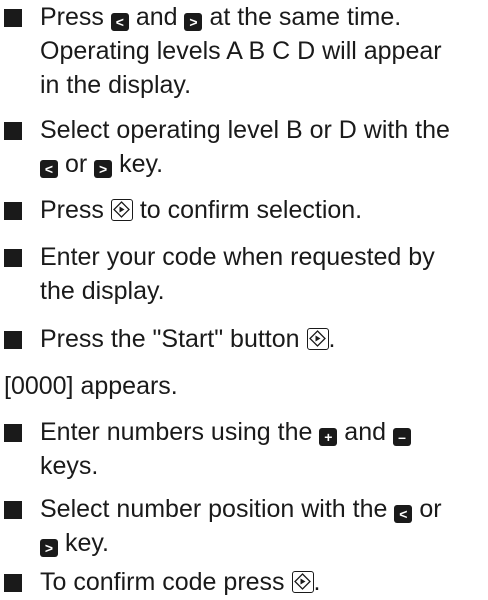 This screenshot has width=488, height=600. I want to click on step-5-part-1: Press the "Start" button, so click(170, 339).